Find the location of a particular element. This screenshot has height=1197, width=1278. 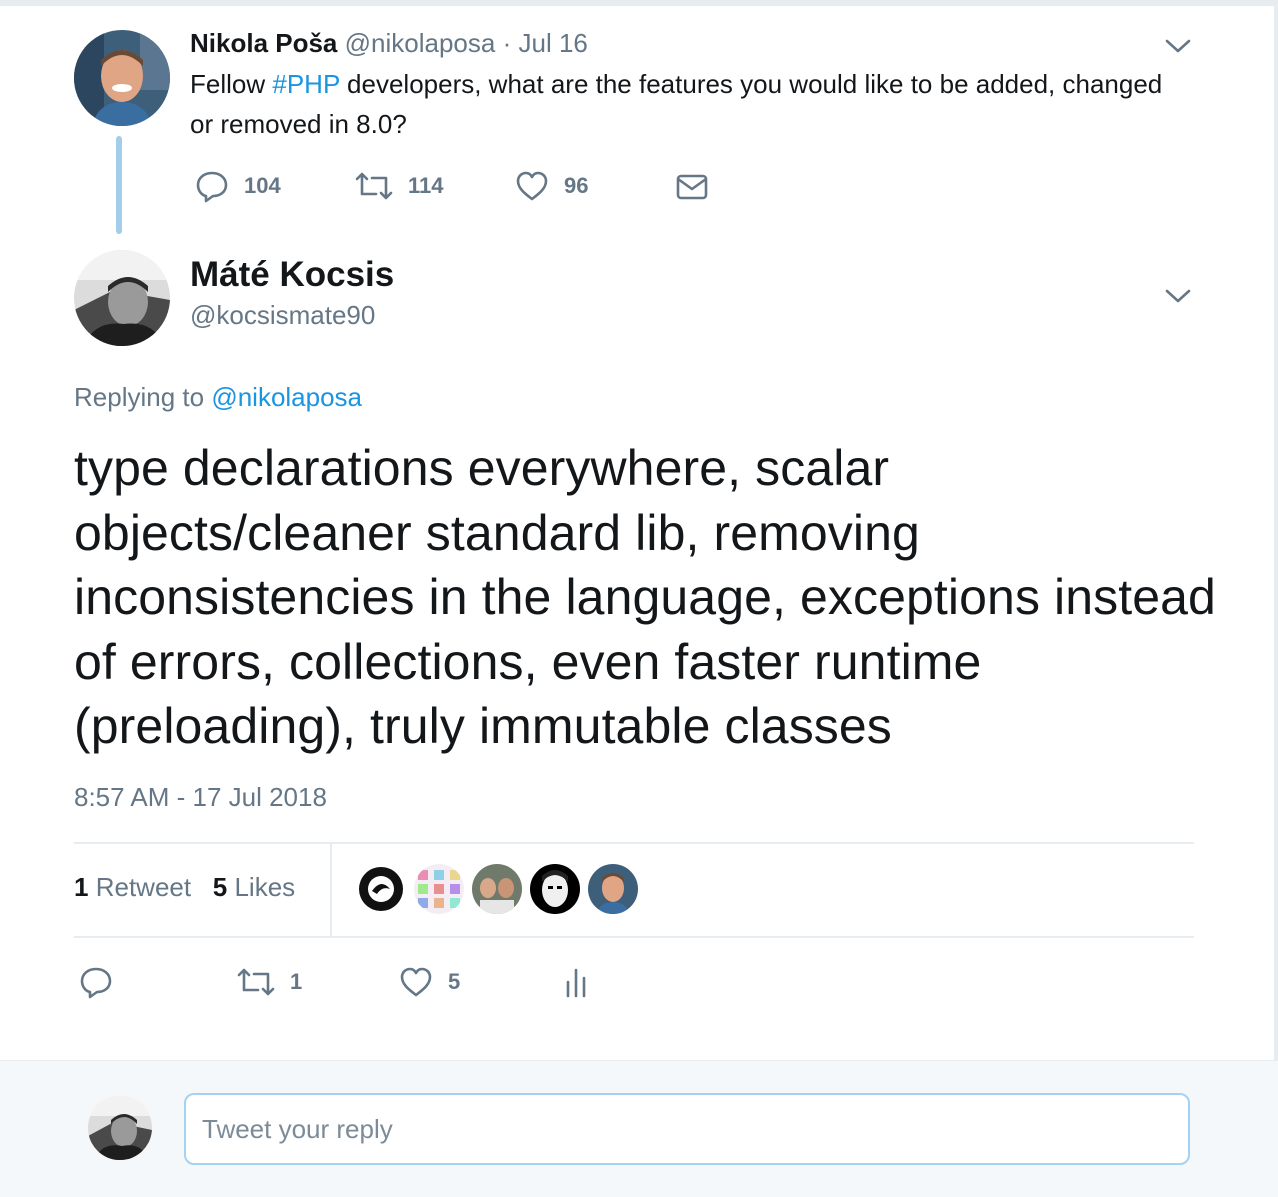

parent-retweet-count: 114 is located at coordinates (426, 185).